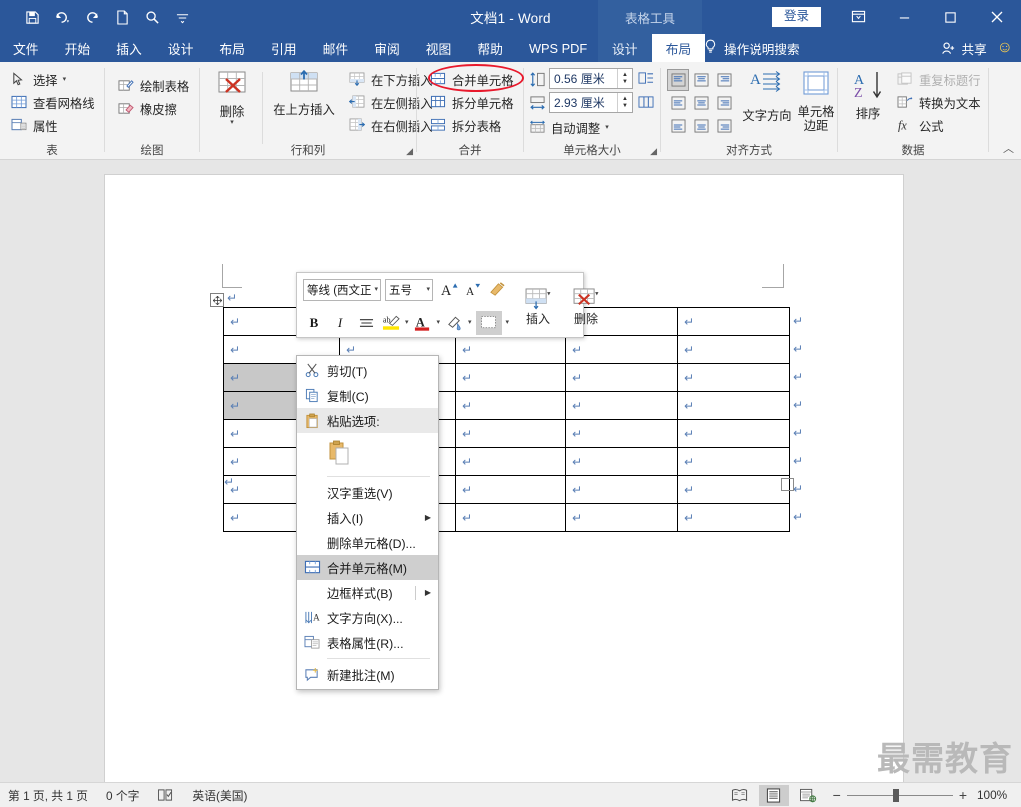 This screenshot has height=807, width=1021. I want to click on row-height-stepper: ▲ ▼, so click(624, 78).